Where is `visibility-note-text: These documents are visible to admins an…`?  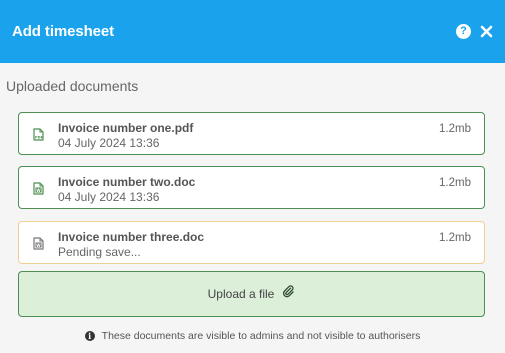
visibility-note-text: These documents are visible to admins an… is located at coordinates (261, 336).